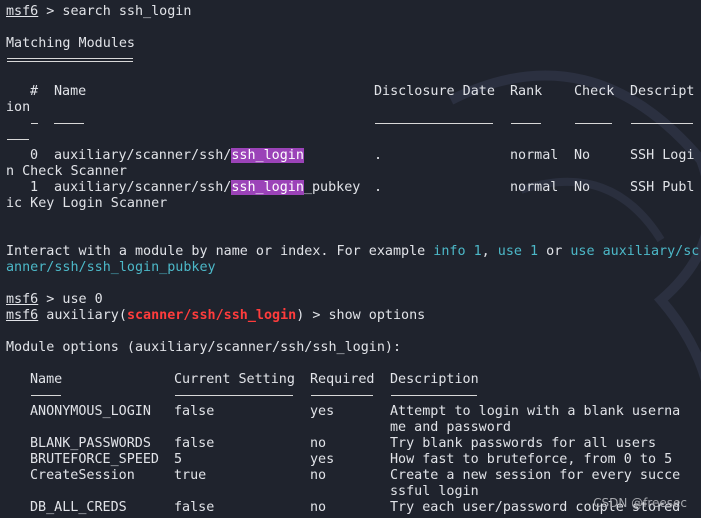 The width and height of the screenshot is (701, 518). I want to click on divider-check, so click(593, 123).